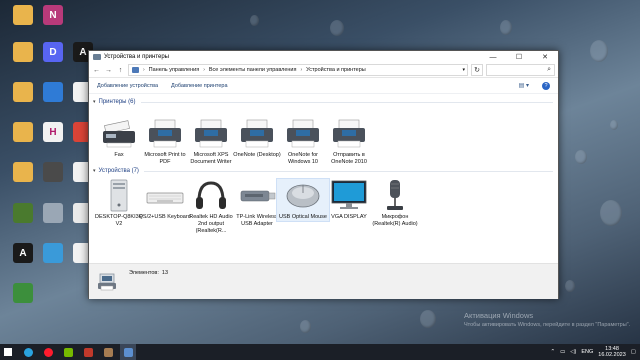 Image resolution: width=640 pixels, height=360 pixels. I want to click on window-icon, so click(97, 57).